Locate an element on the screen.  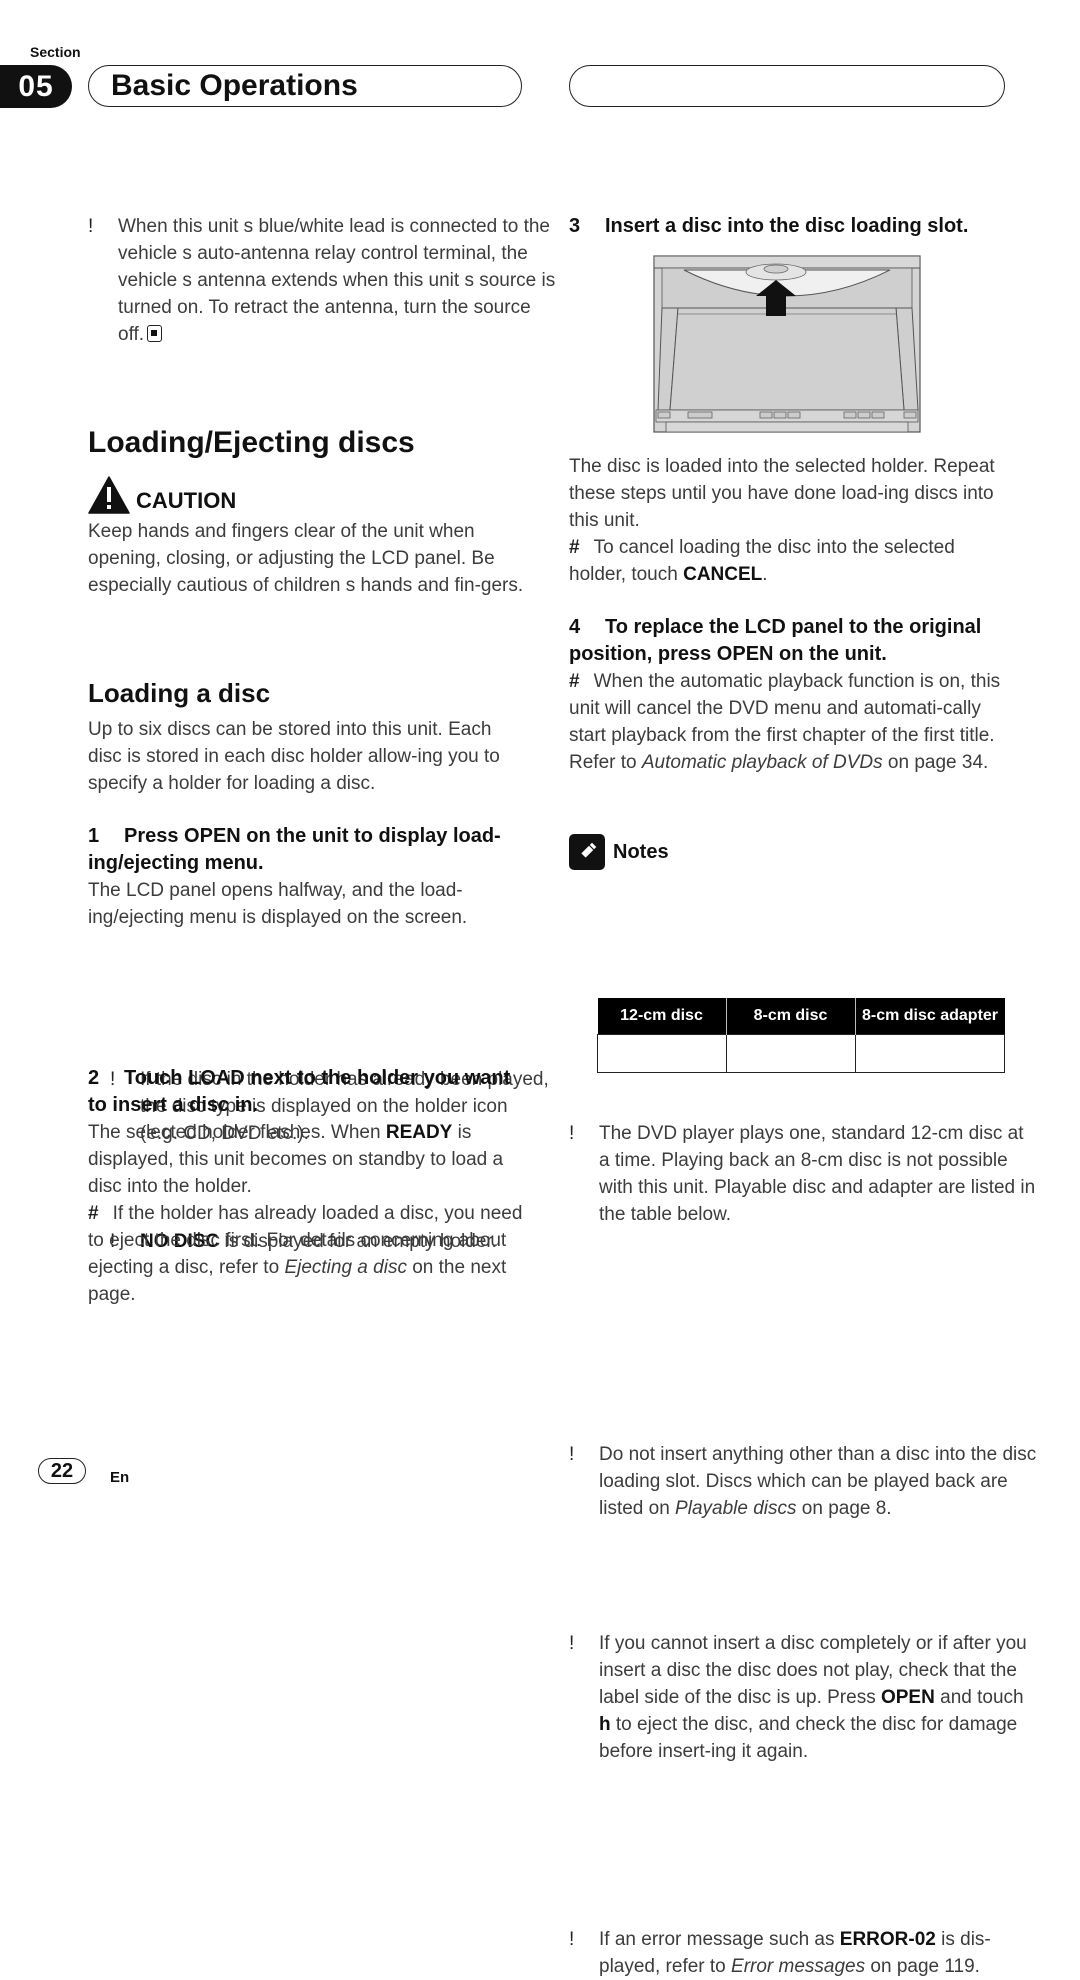
step-2-number: 2 is located at coordinates (94, 1078).